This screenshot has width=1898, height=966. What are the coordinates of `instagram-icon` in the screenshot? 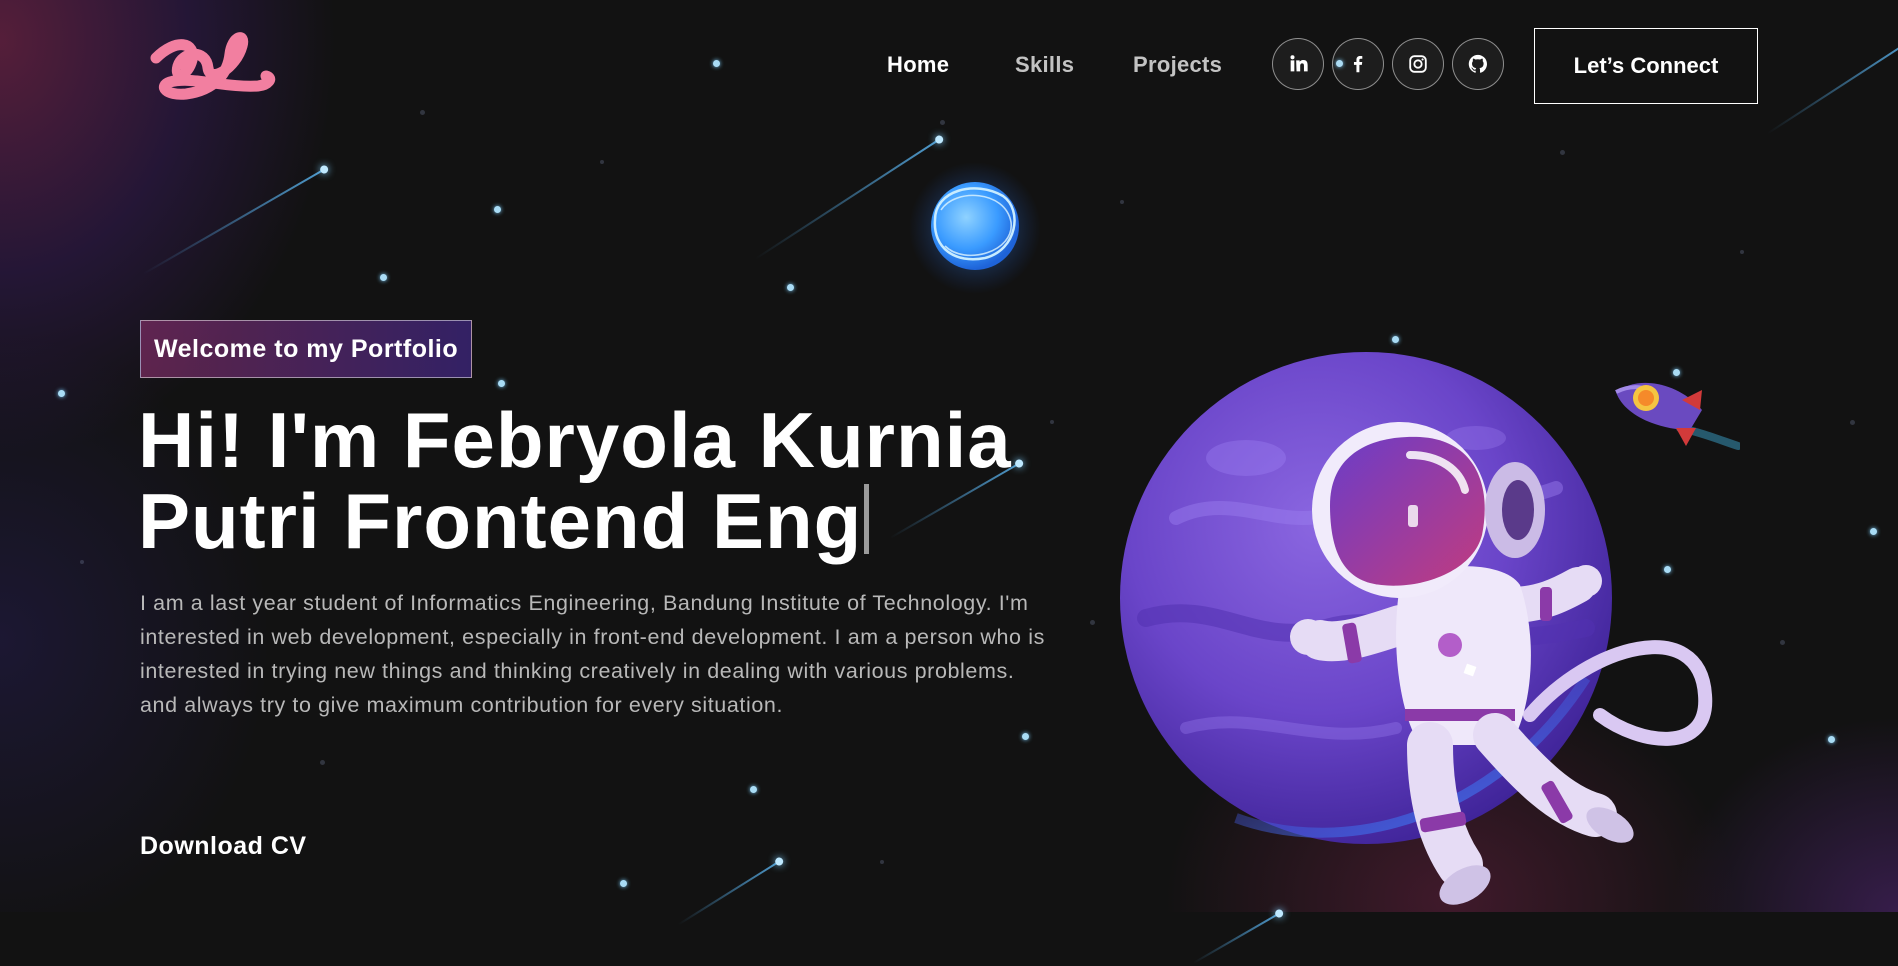 It's located at (1418, 64).